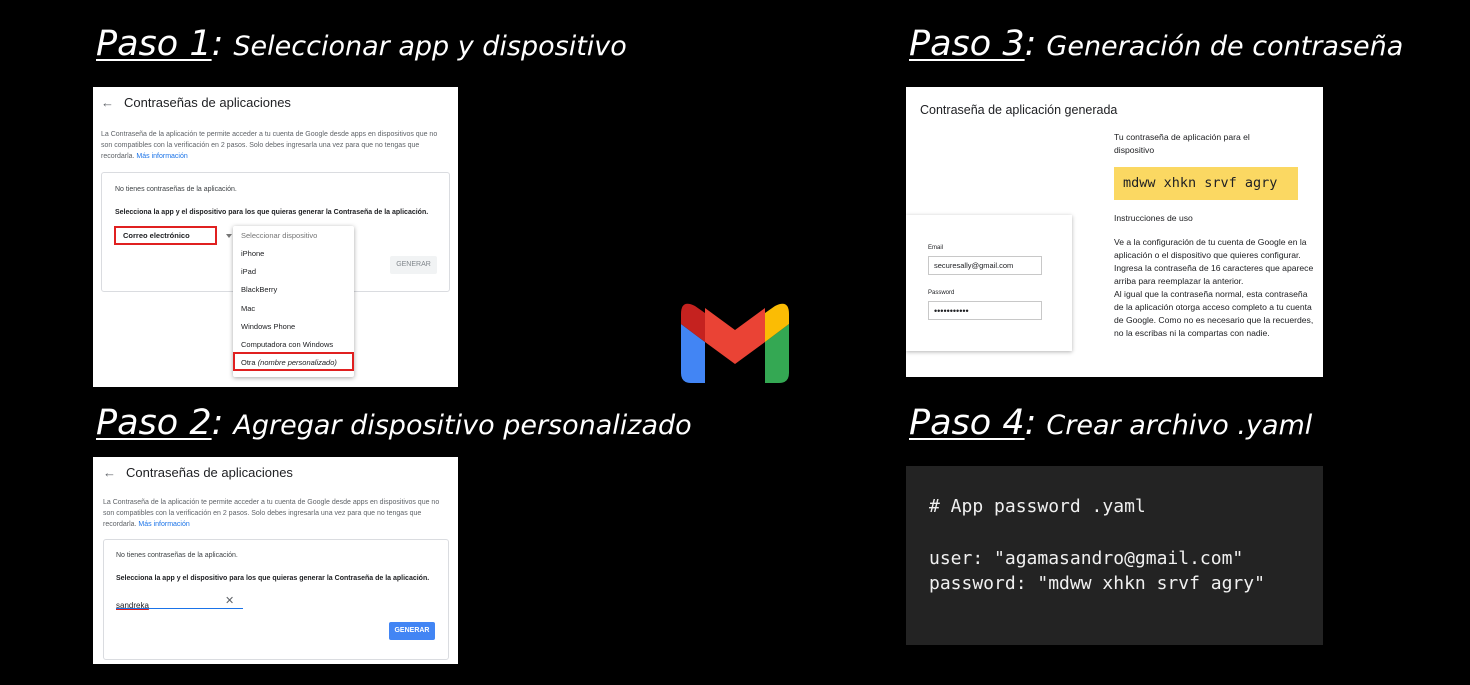 The width and height of the screenshot is (1470, 685). Describe the element at coordinates (1153, 218) in the screenshot. I see `instructions-title: Instrucciones de uso` at that location.